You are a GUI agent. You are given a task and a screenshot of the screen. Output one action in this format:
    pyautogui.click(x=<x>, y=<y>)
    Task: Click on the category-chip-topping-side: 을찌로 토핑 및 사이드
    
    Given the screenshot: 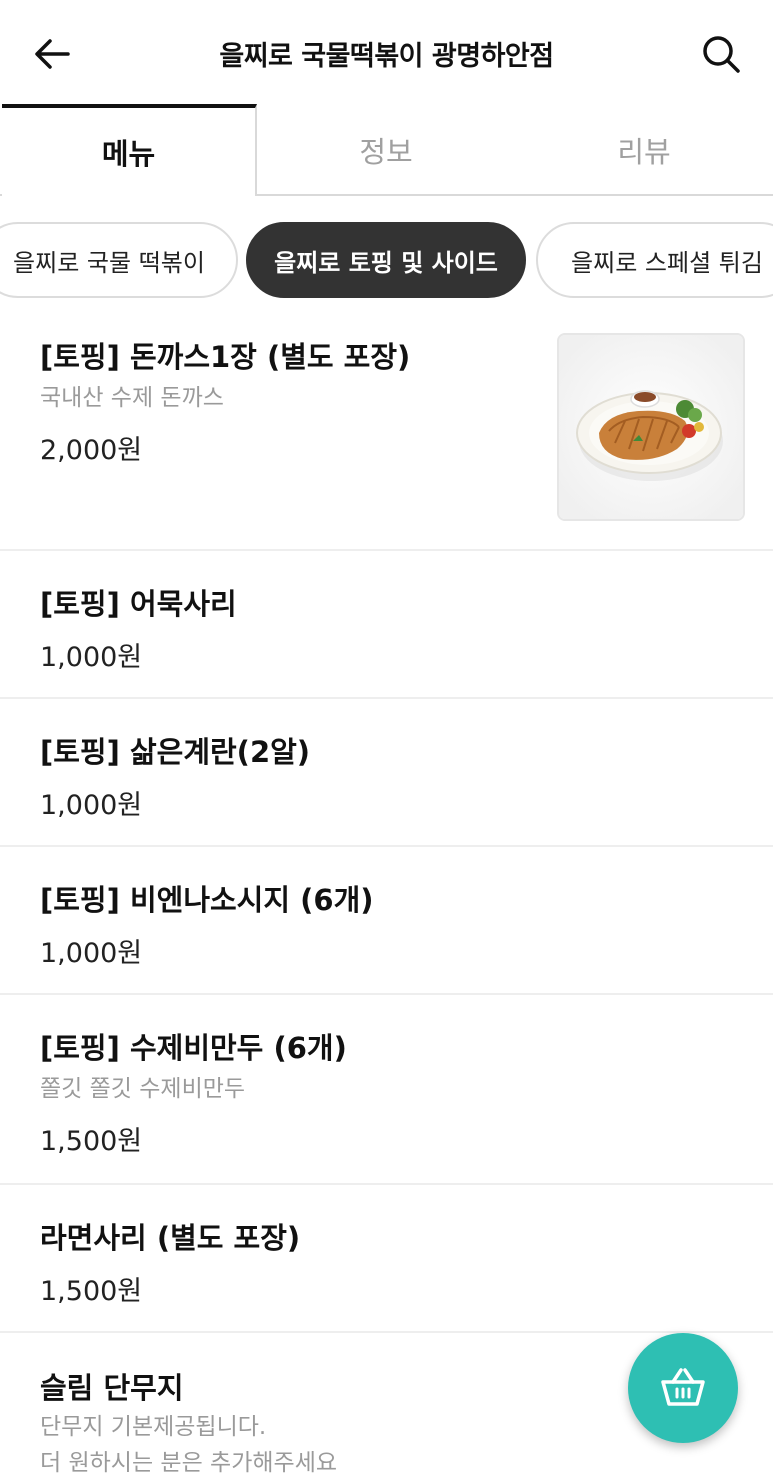 What is the action you would take?
    pyautogui.click(x=386, y=260)
    